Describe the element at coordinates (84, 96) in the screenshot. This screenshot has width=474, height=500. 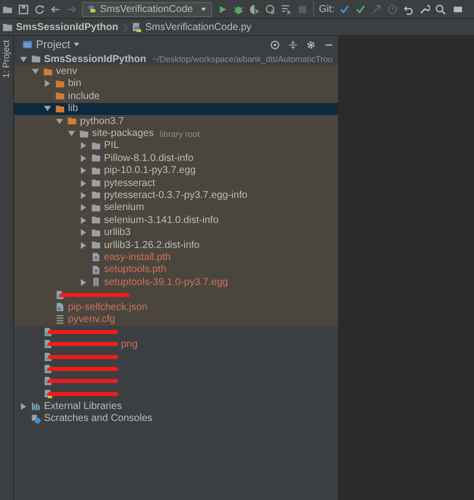
I see `tree-item-label: include` at that location.